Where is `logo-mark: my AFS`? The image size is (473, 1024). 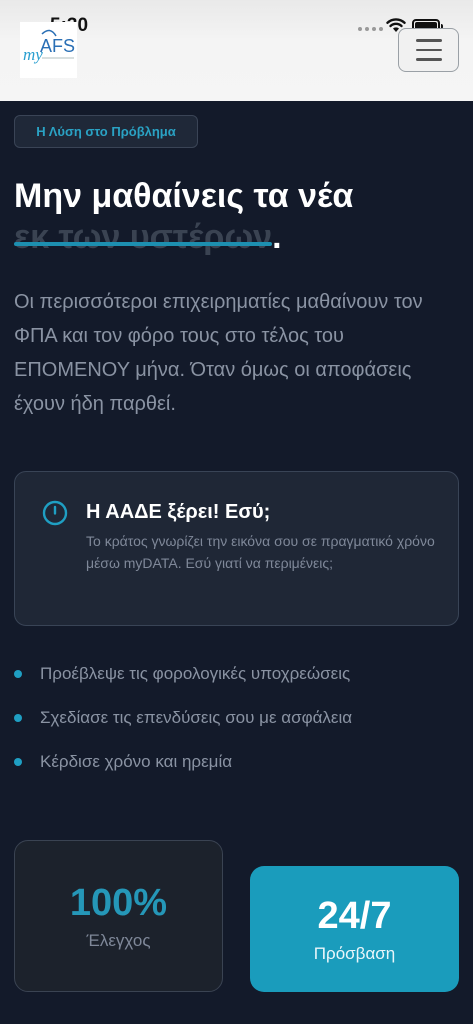 logo-mark: my AFS is located at coordinates (49, 46).